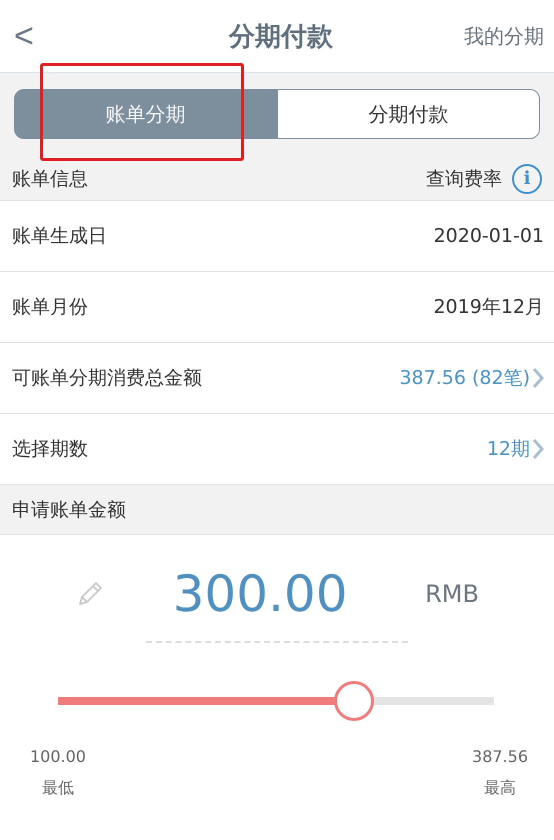  Describe the element at coordinates (59, 236) in the screenshot. I see `row-label: 账单生成日` at that location.